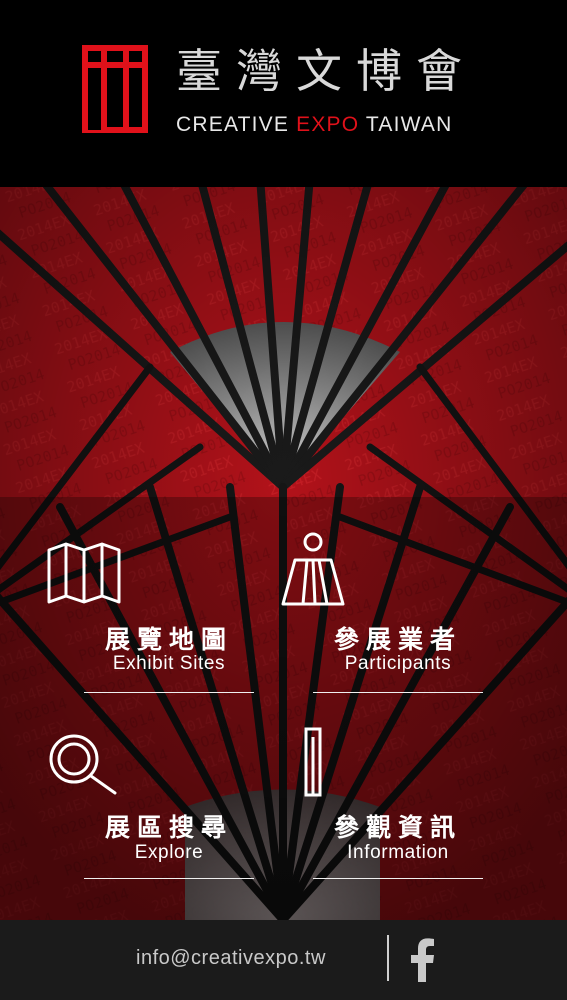 The width and height of the screenshot is (567, 1000). Describe the element at coordinates (83, 764) in the screenshot. I see `magnifier-icon` at that location.